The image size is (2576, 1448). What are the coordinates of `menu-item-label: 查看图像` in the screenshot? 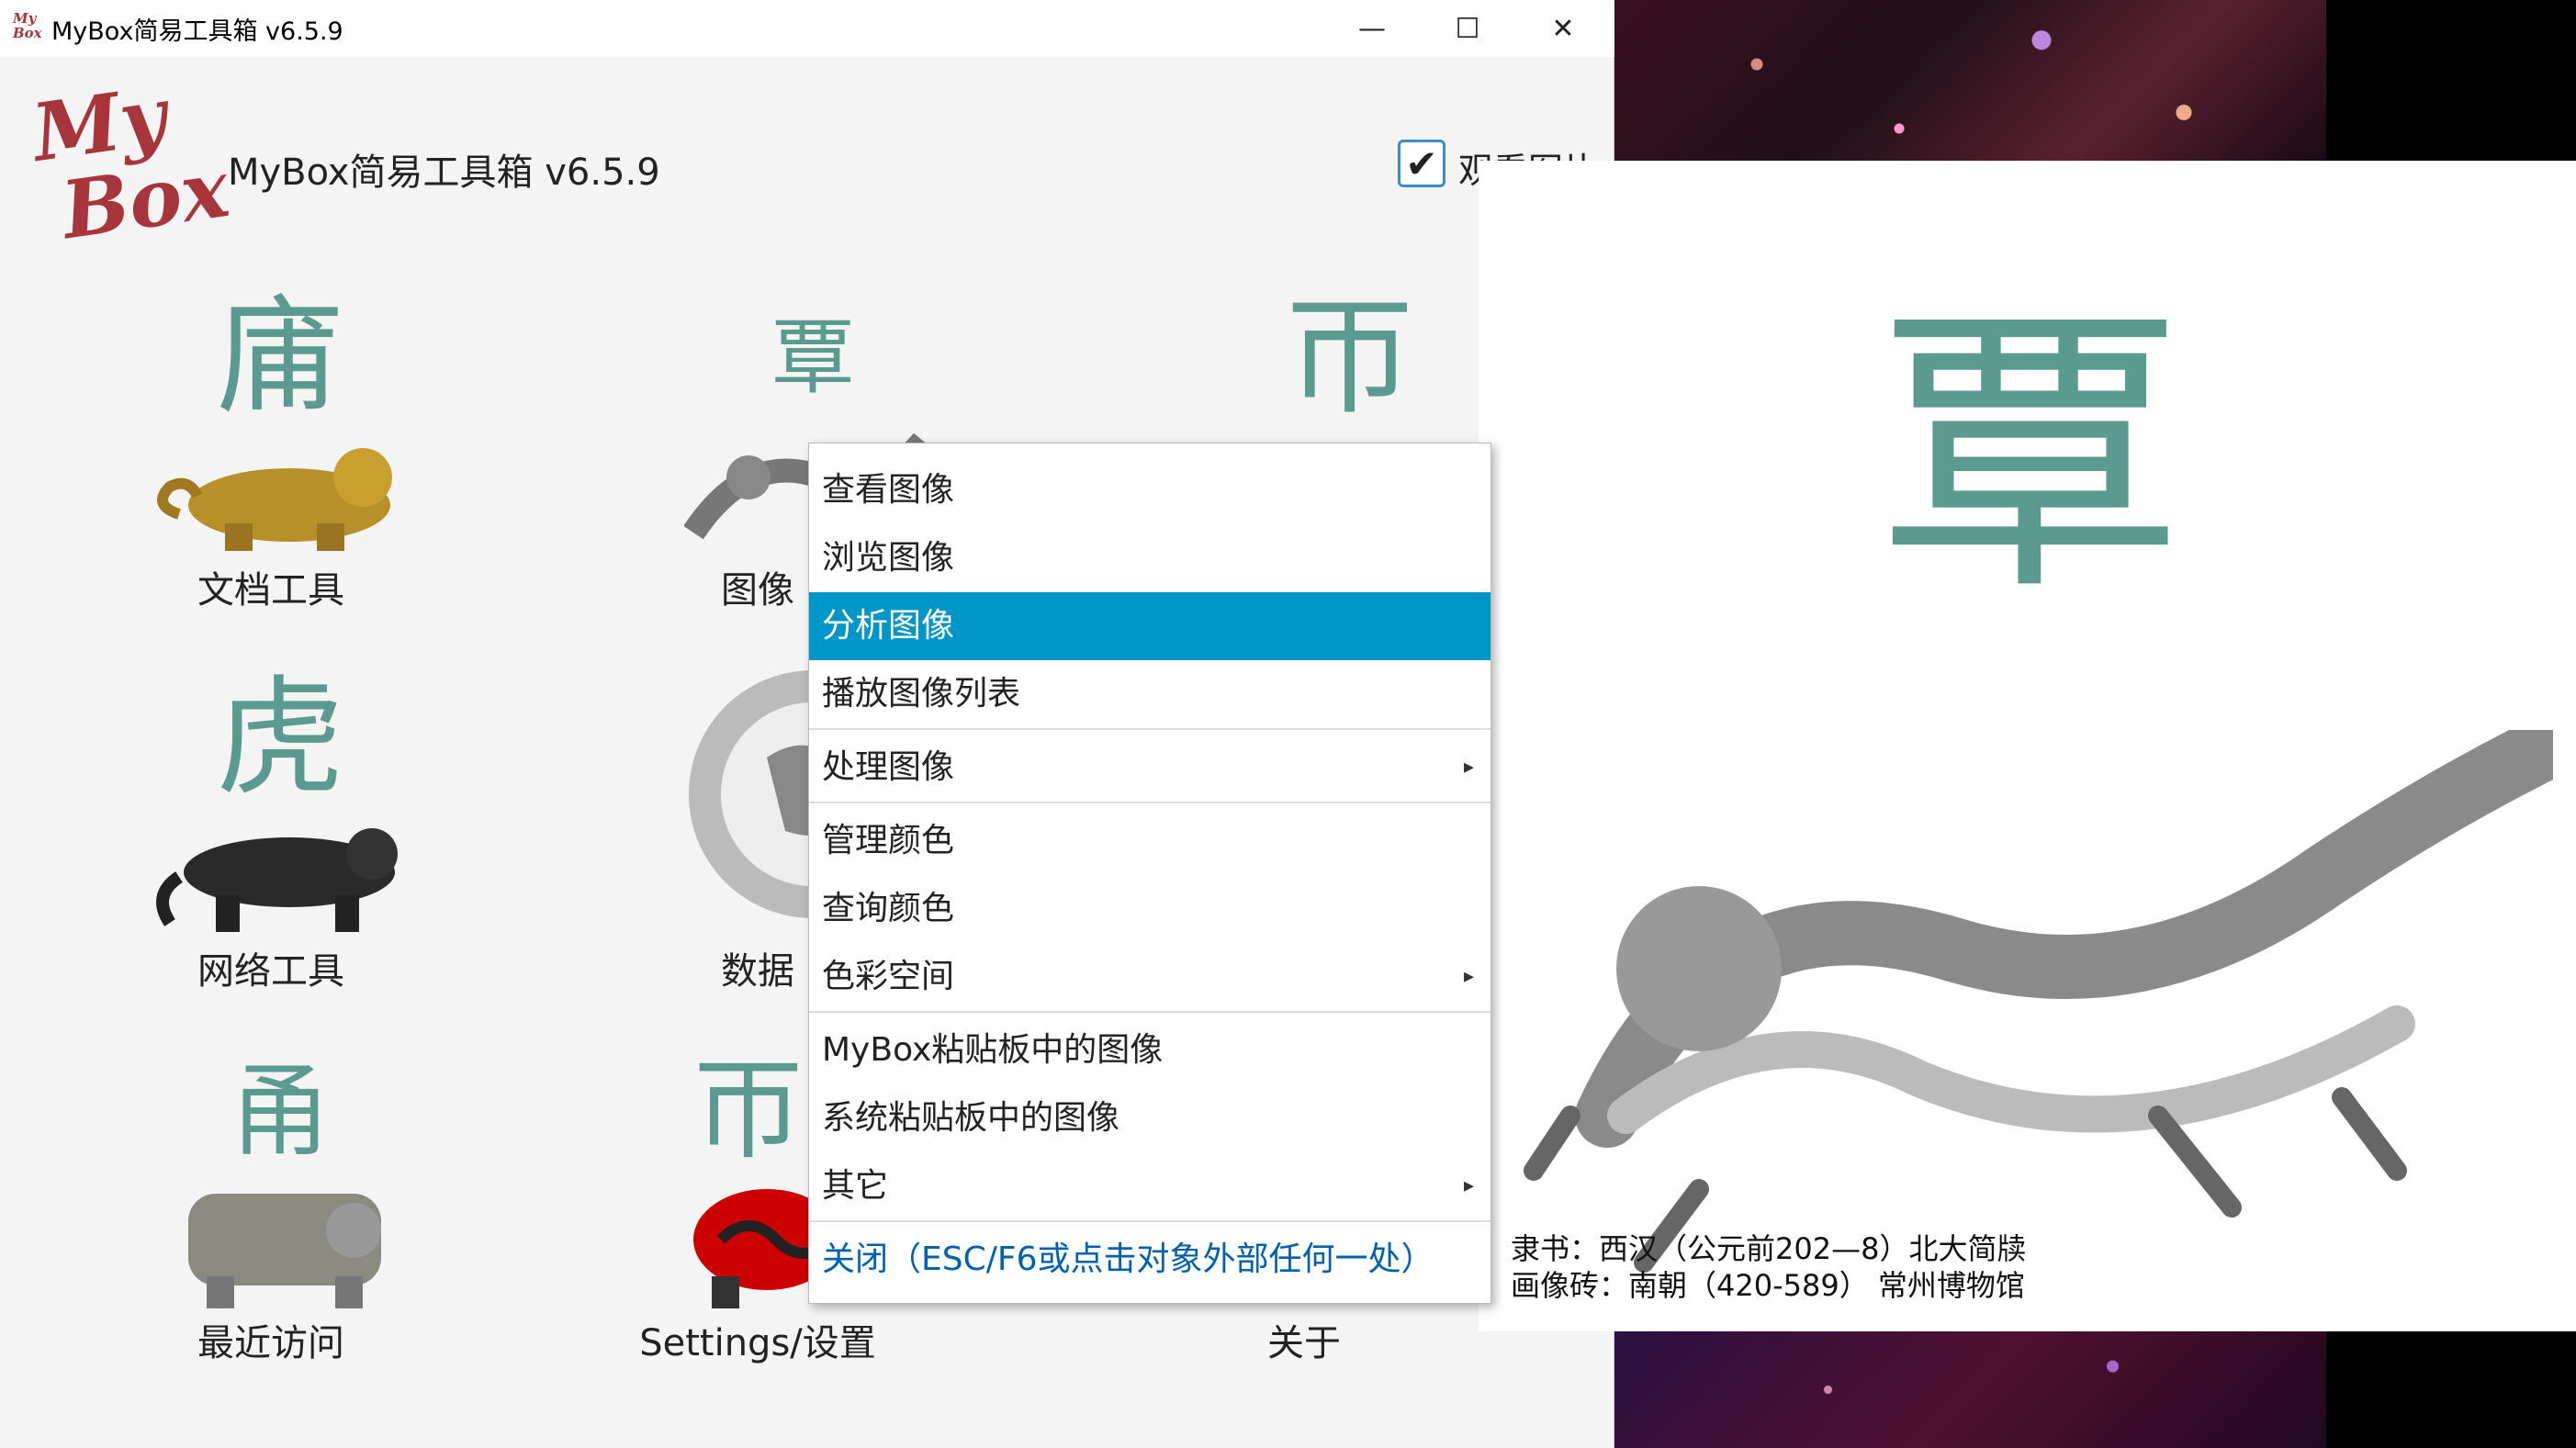 It's located at (888, 490).